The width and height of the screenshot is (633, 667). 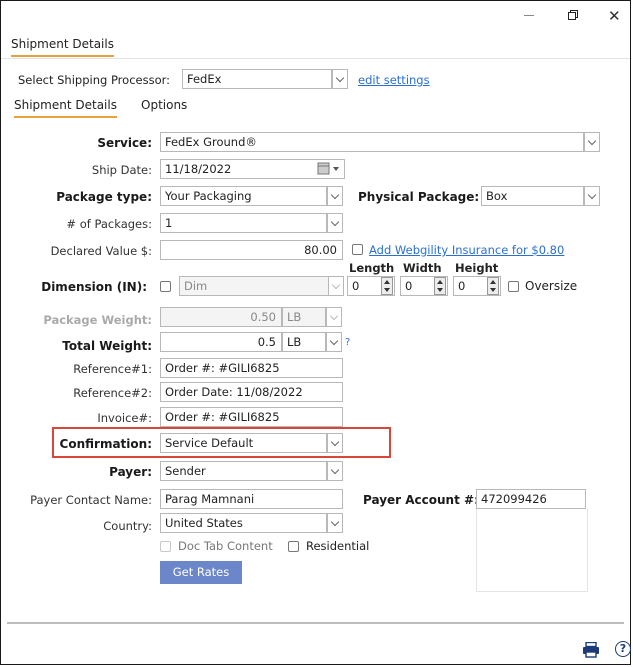 What do you see at coordinates (335, 443) in the screenshot?
I see `confirmation-dropdown-icon` at bounding box center [335, 443].